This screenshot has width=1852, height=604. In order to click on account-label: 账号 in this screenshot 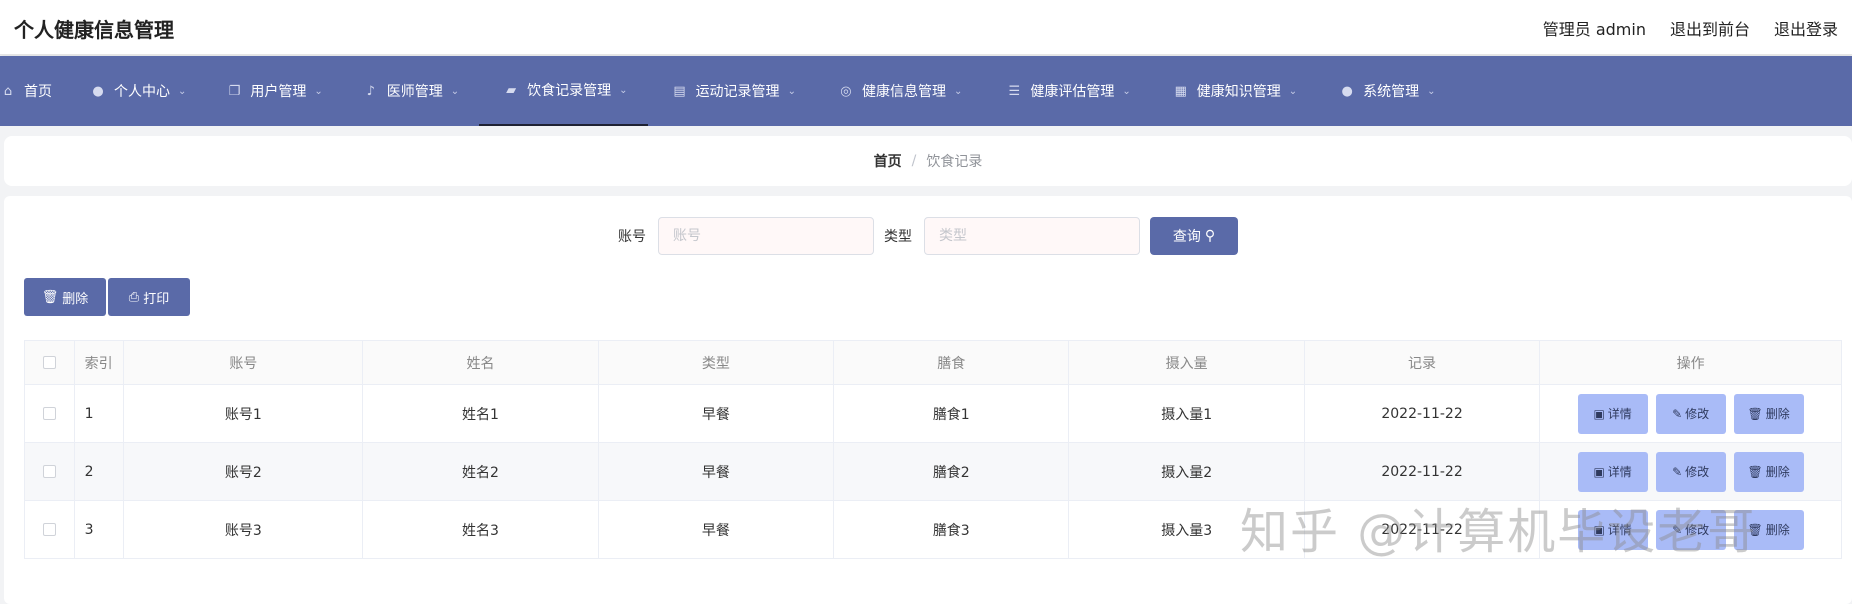, I will do `click(632, 237)`.